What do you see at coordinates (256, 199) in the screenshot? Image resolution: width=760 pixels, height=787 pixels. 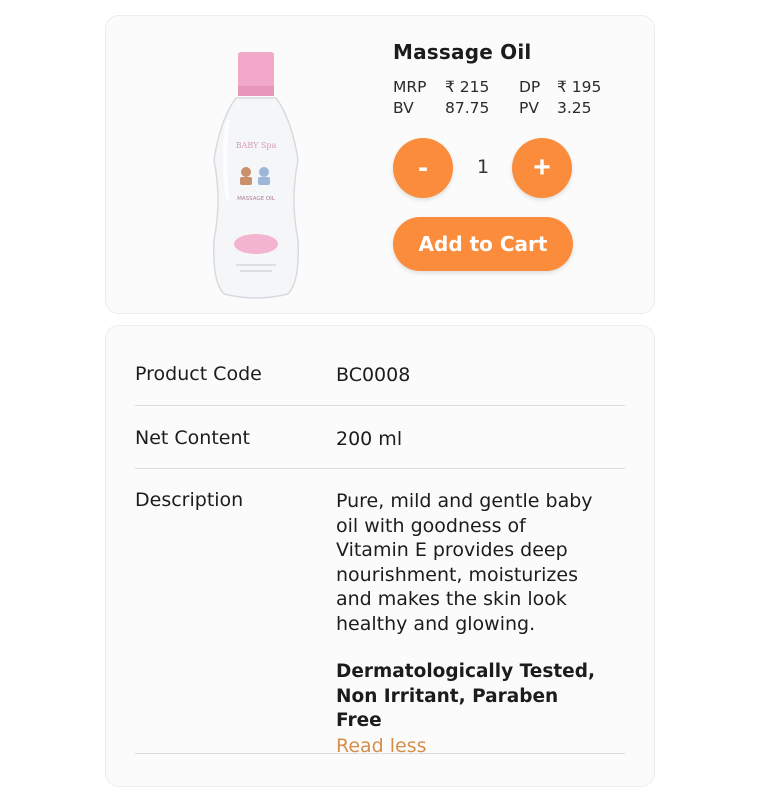 I see `bottle-type-text: MASSAGE OIL` at bounding box center [256, 199].